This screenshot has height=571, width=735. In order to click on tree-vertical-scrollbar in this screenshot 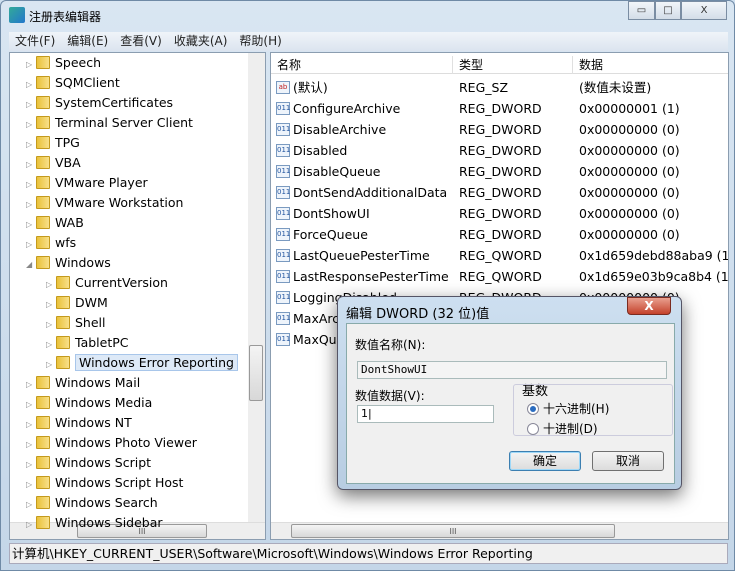, I will do `click(256, 288)`.